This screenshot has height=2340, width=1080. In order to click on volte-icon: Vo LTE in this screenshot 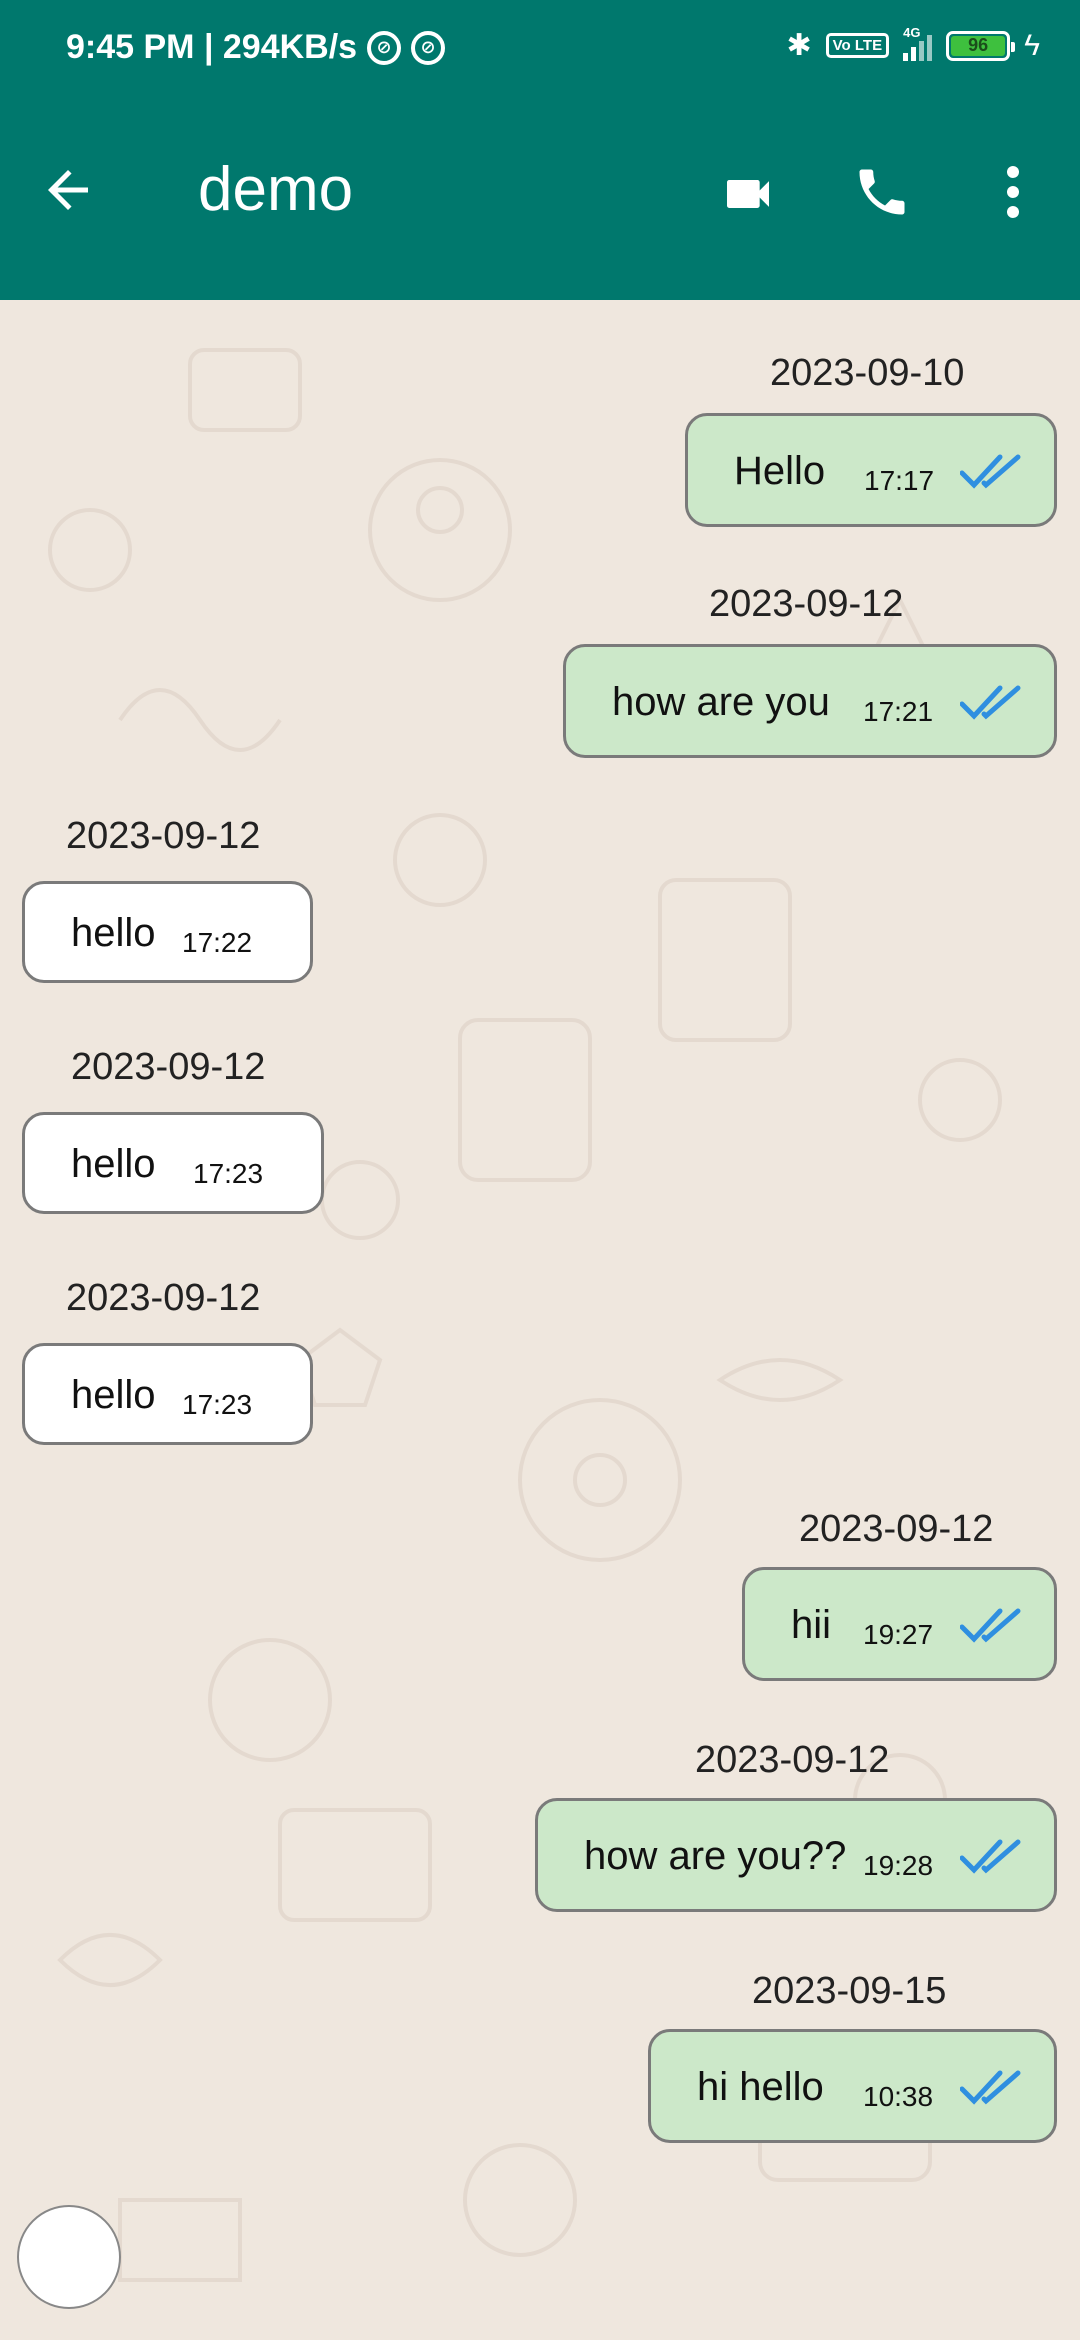, I will do `click(857, 45)`.